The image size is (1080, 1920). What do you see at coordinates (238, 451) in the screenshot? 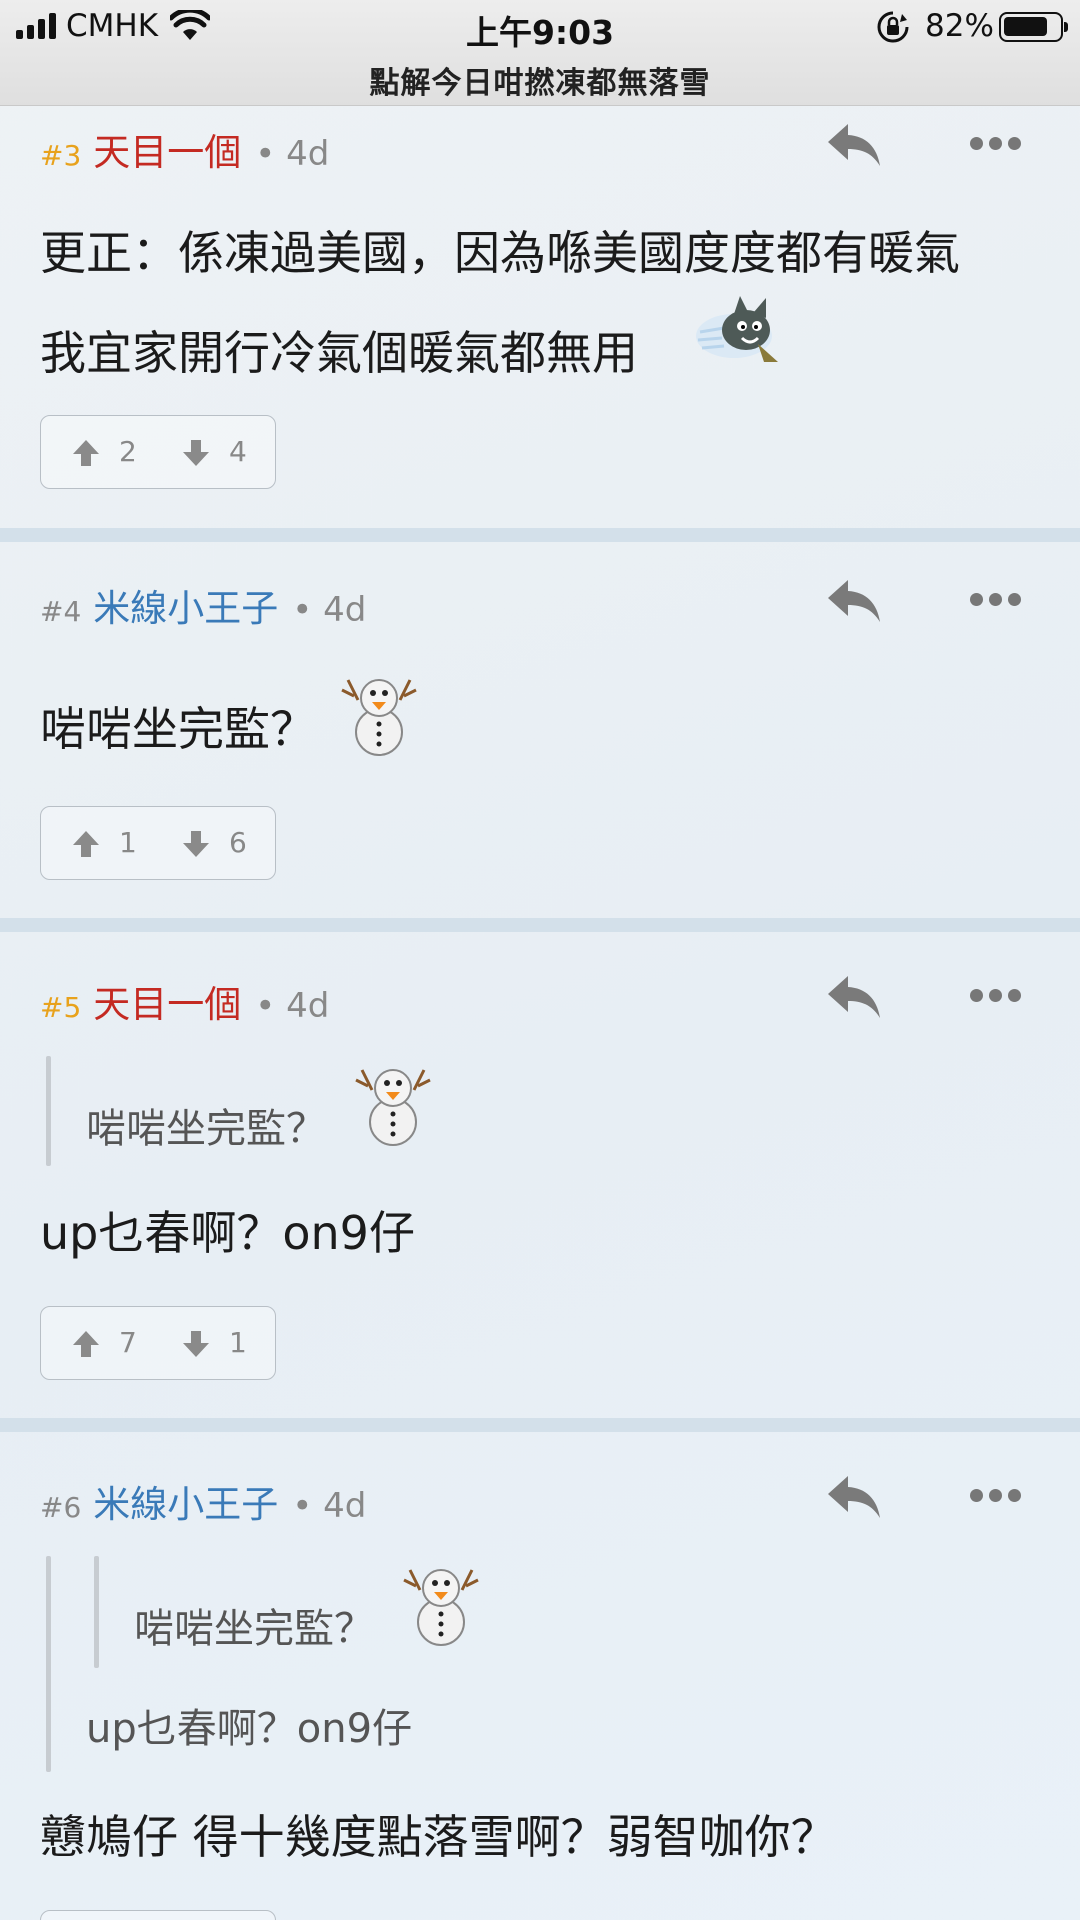
I see `downvote-count: 4` at bounding box center [238, 451].